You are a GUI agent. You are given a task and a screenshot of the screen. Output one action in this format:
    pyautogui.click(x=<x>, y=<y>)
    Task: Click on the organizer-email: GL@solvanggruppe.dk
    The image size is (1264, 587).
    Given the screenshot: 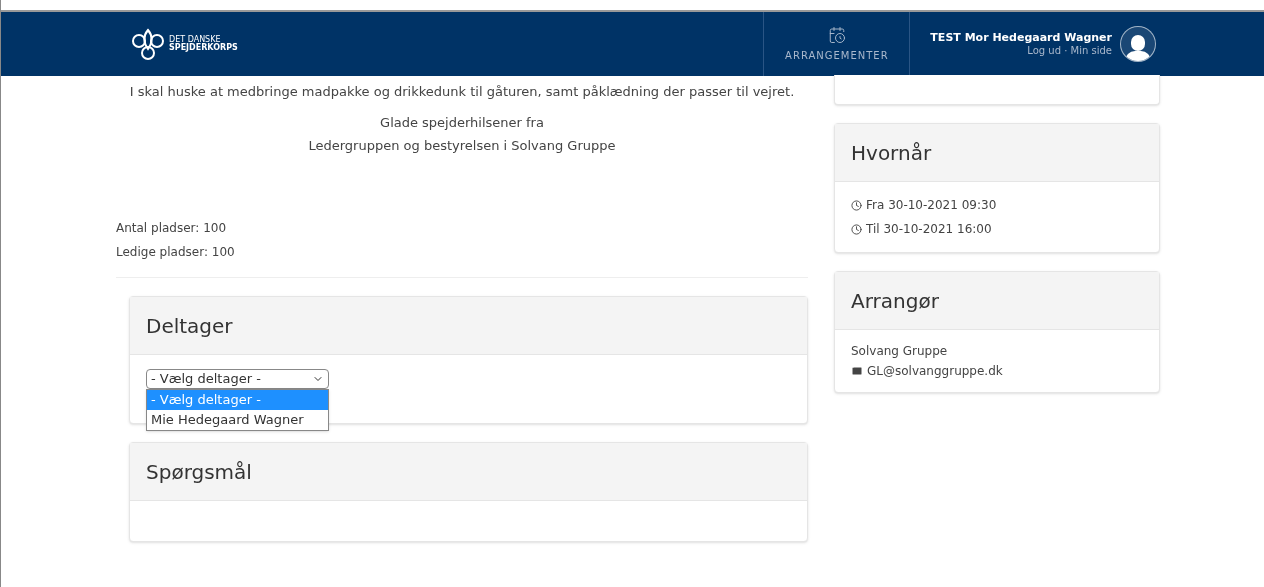 What is the action you would take?
    pyautogui.click(x=935, y=371)
    